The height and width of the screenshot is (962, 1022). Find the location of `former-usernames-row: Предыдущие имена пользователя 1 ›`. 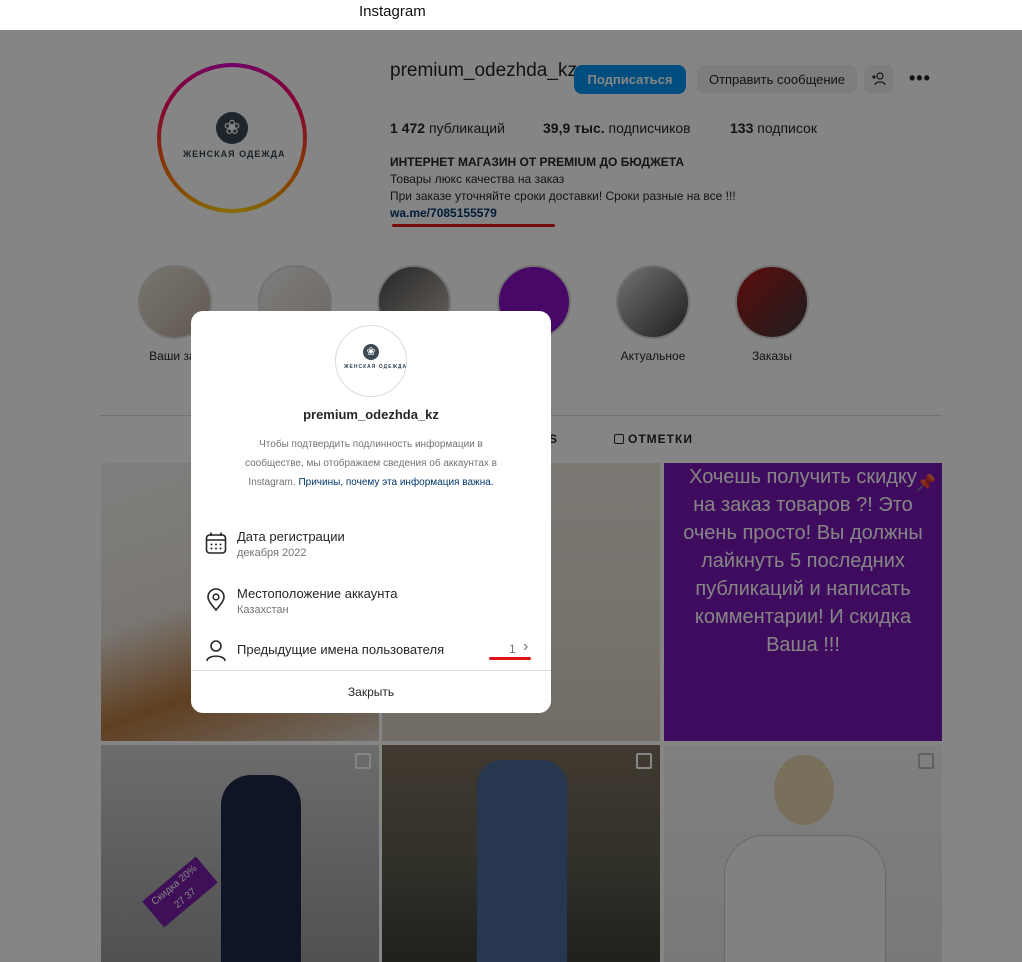

former-usernames-row: Предыдущие имена пользователя 1 › is located at coordinates (371, 655).